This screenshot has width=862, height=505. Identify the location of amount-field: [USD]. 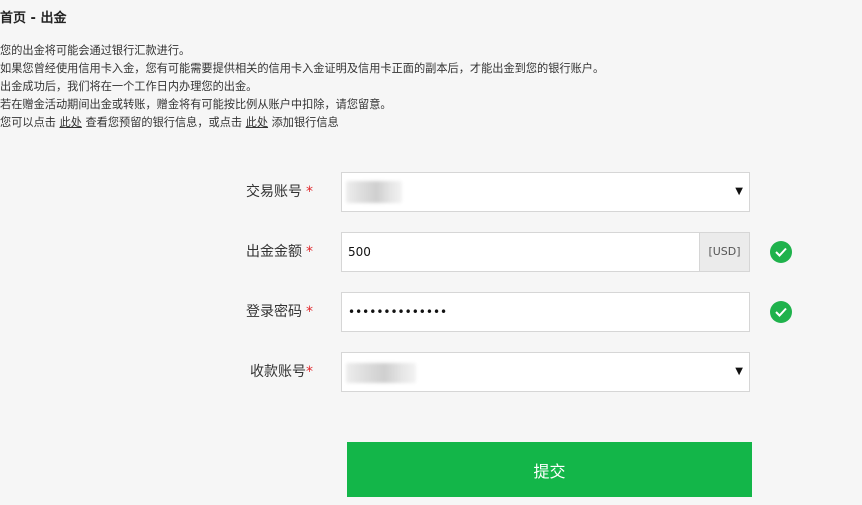
(545, 252).